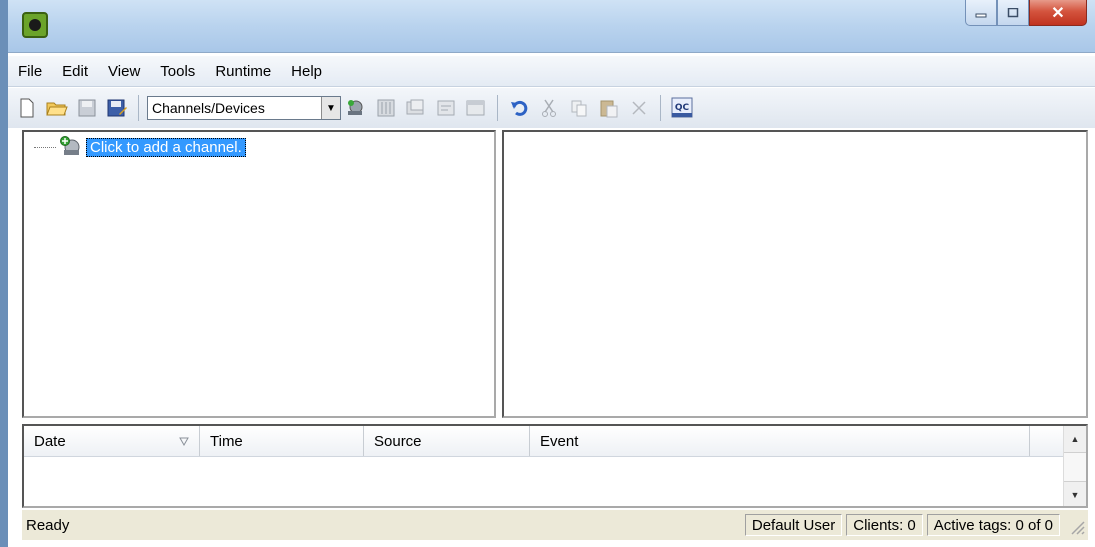 The height and width of the screenshot is (547, 1095). I want to click on arrow-up-icon: ▲, so click(1075, 439).